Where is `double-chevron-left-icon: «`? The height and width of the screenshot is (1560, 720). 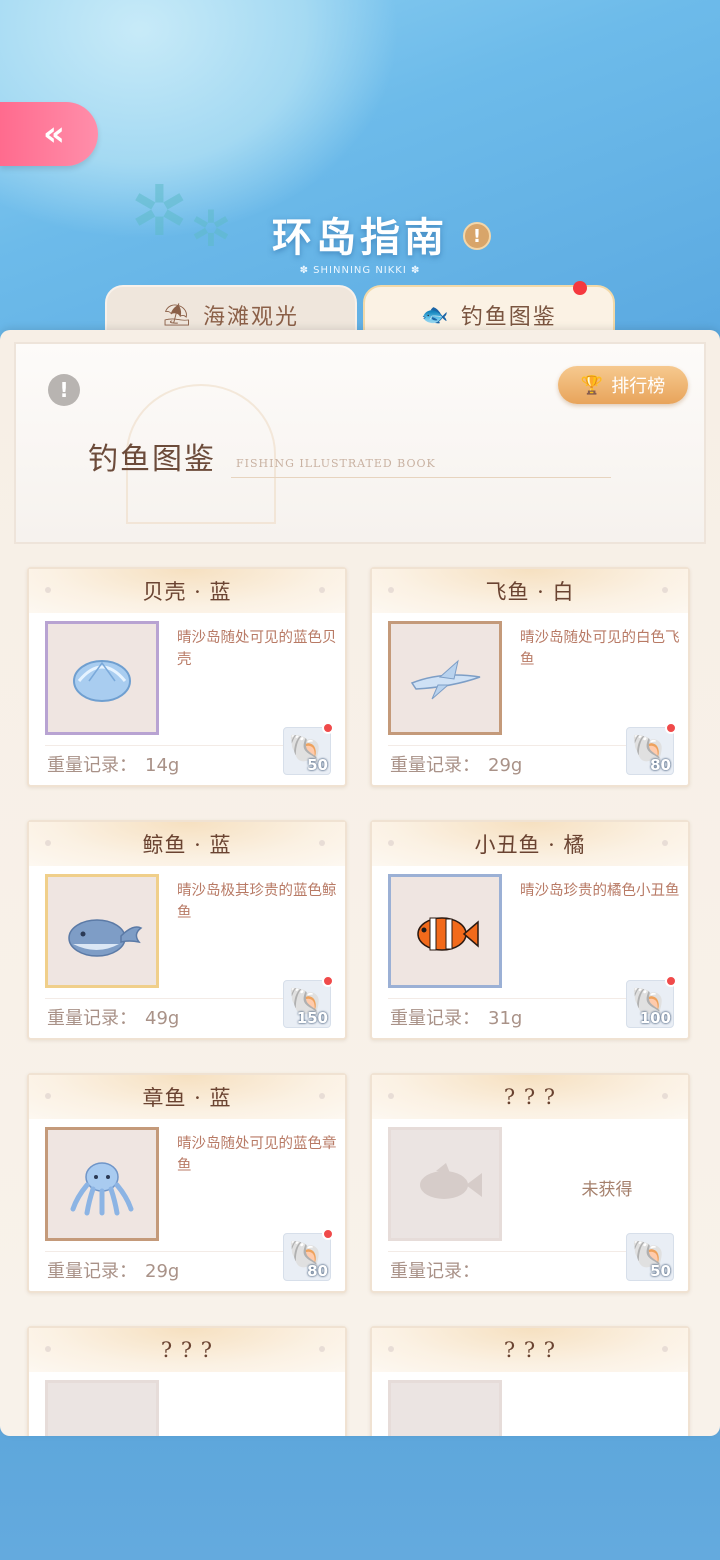 double-chevron-left-icon: « is located at coordinates (54, 134).